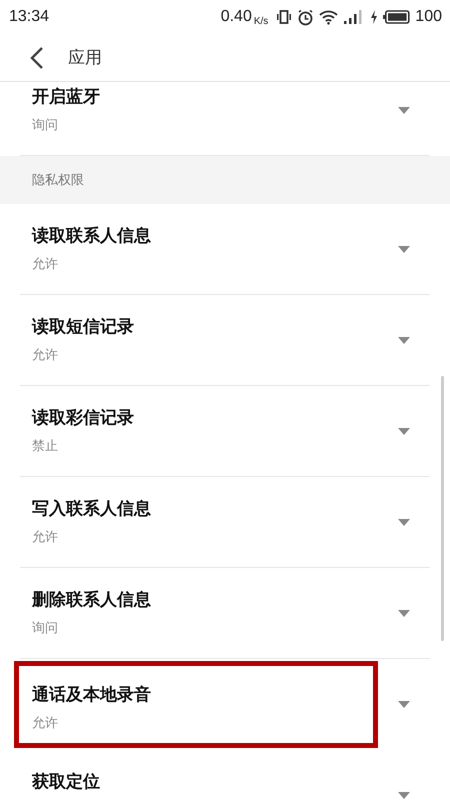  What do you see at coordinates (374, 17) in the screenshot?
I see `charging-icon` at bounding box center [374, 17].